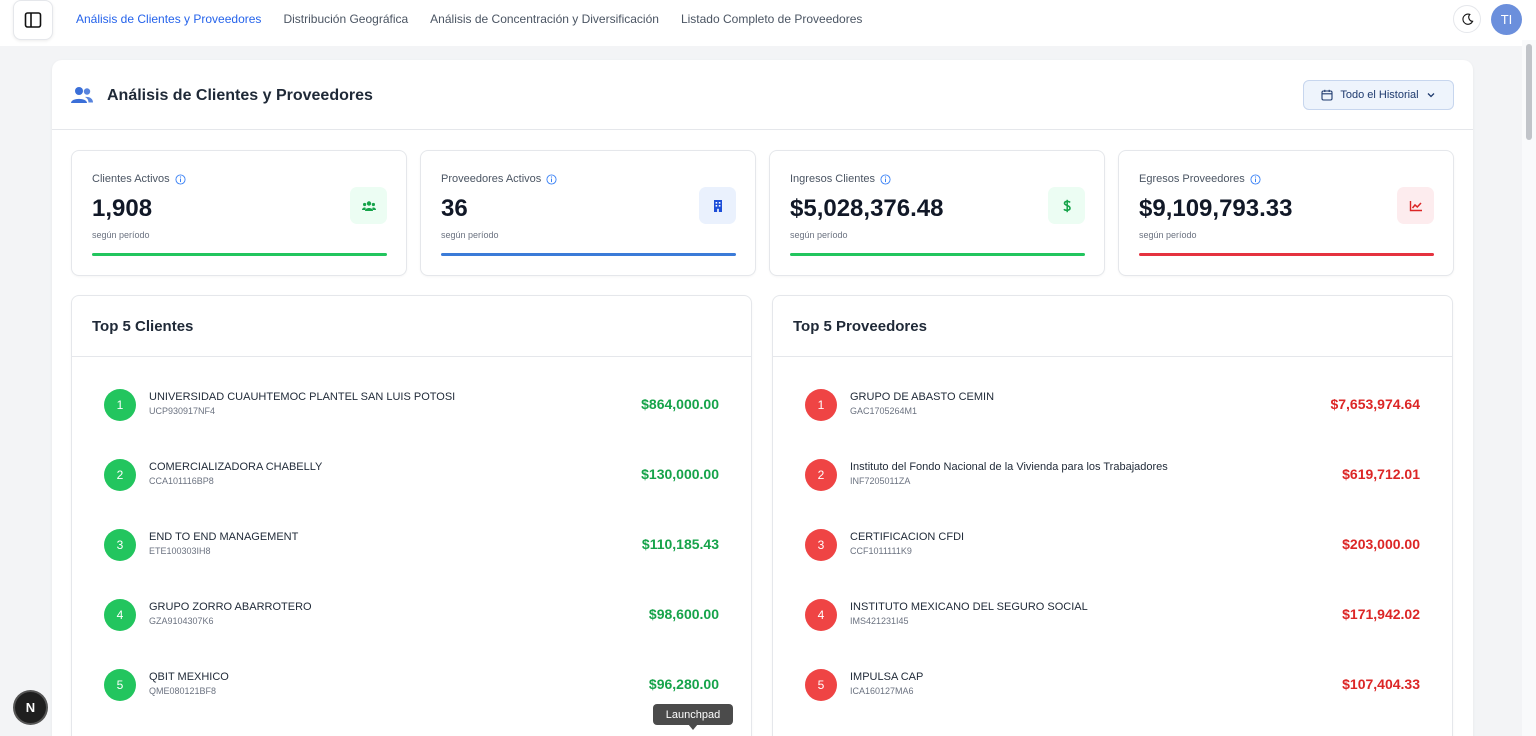 The width and height of the screenshot is (1536, 736). What do you see at coordinates (680, 474) in the screenshot?
I see `client-amount: $130,000.00` at bounding box center [680, 474].